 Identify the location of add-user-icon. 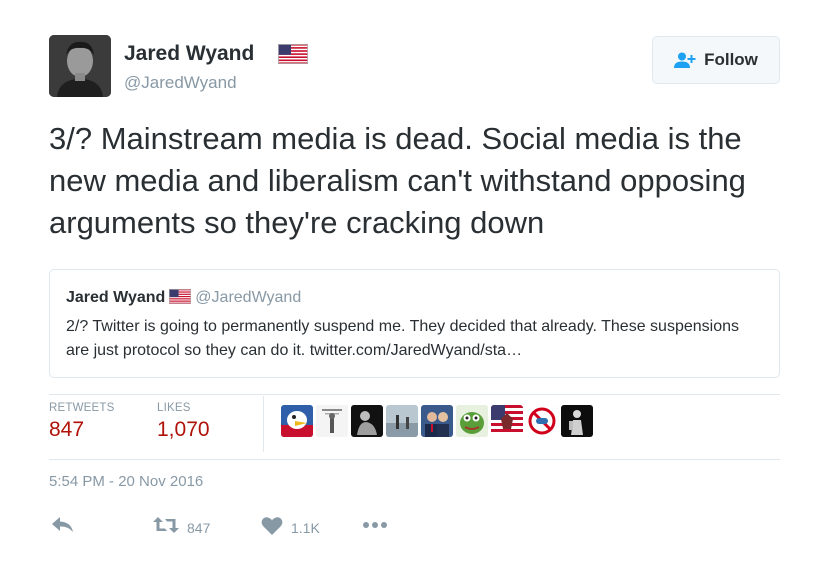
(685, 60).